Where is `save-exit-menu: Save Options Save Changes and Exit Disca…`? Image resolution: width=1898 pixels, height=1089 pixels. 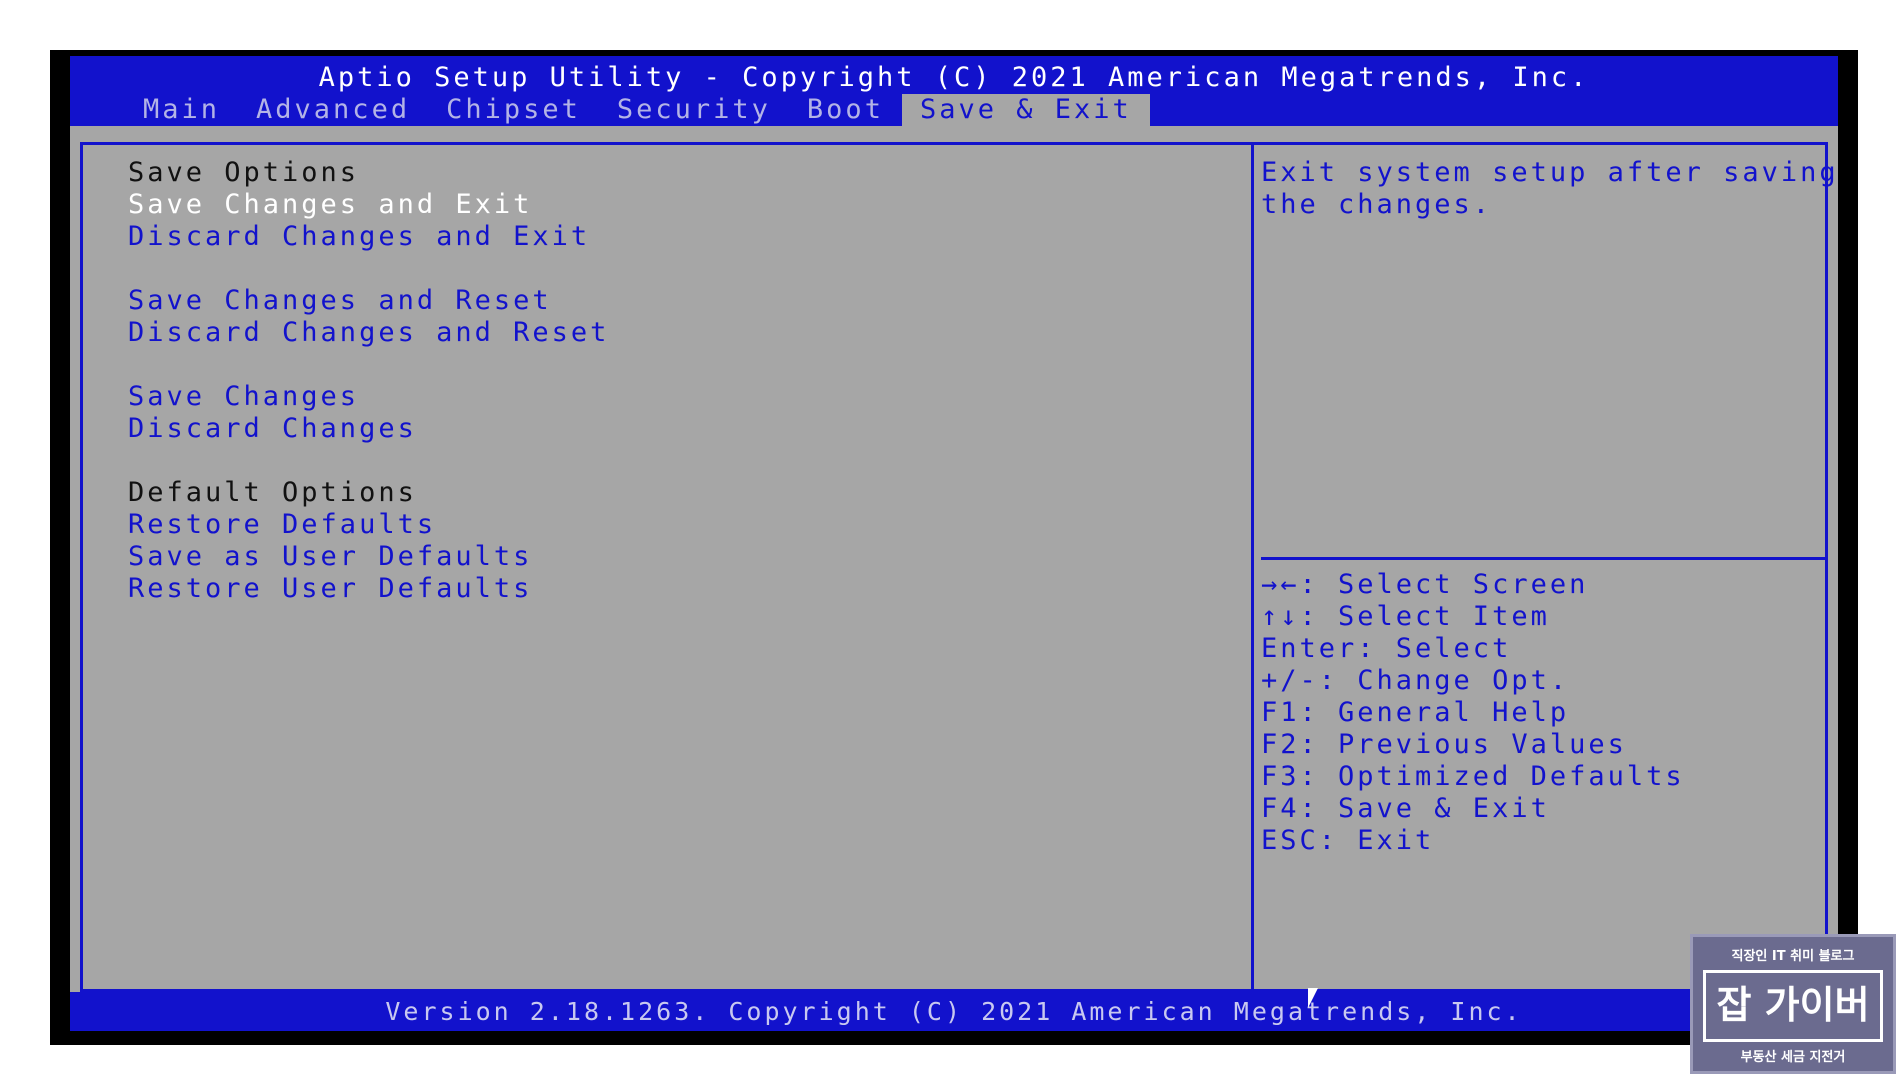
save-exit-menu: Save Options Save Changes and Exit Disca… is located at coordinates (368, 381).